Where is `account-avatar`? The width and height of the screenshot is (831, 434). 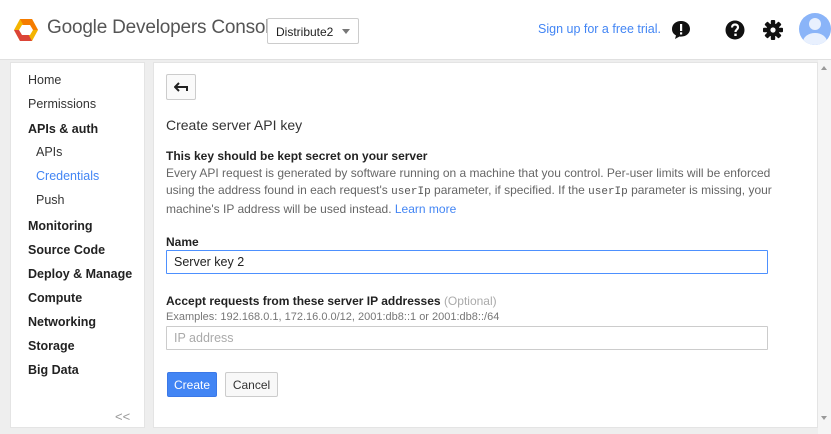 account-avatar is located at coordinates (815, 29).